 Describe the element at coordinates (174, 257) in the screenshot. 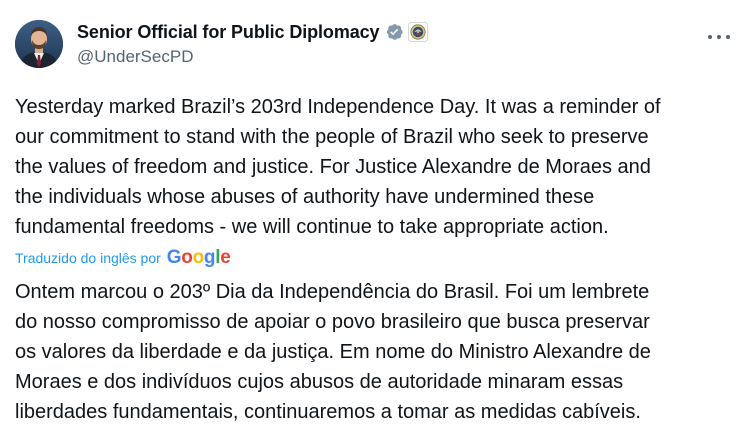

I see `google-logo-letter: G` at that location.